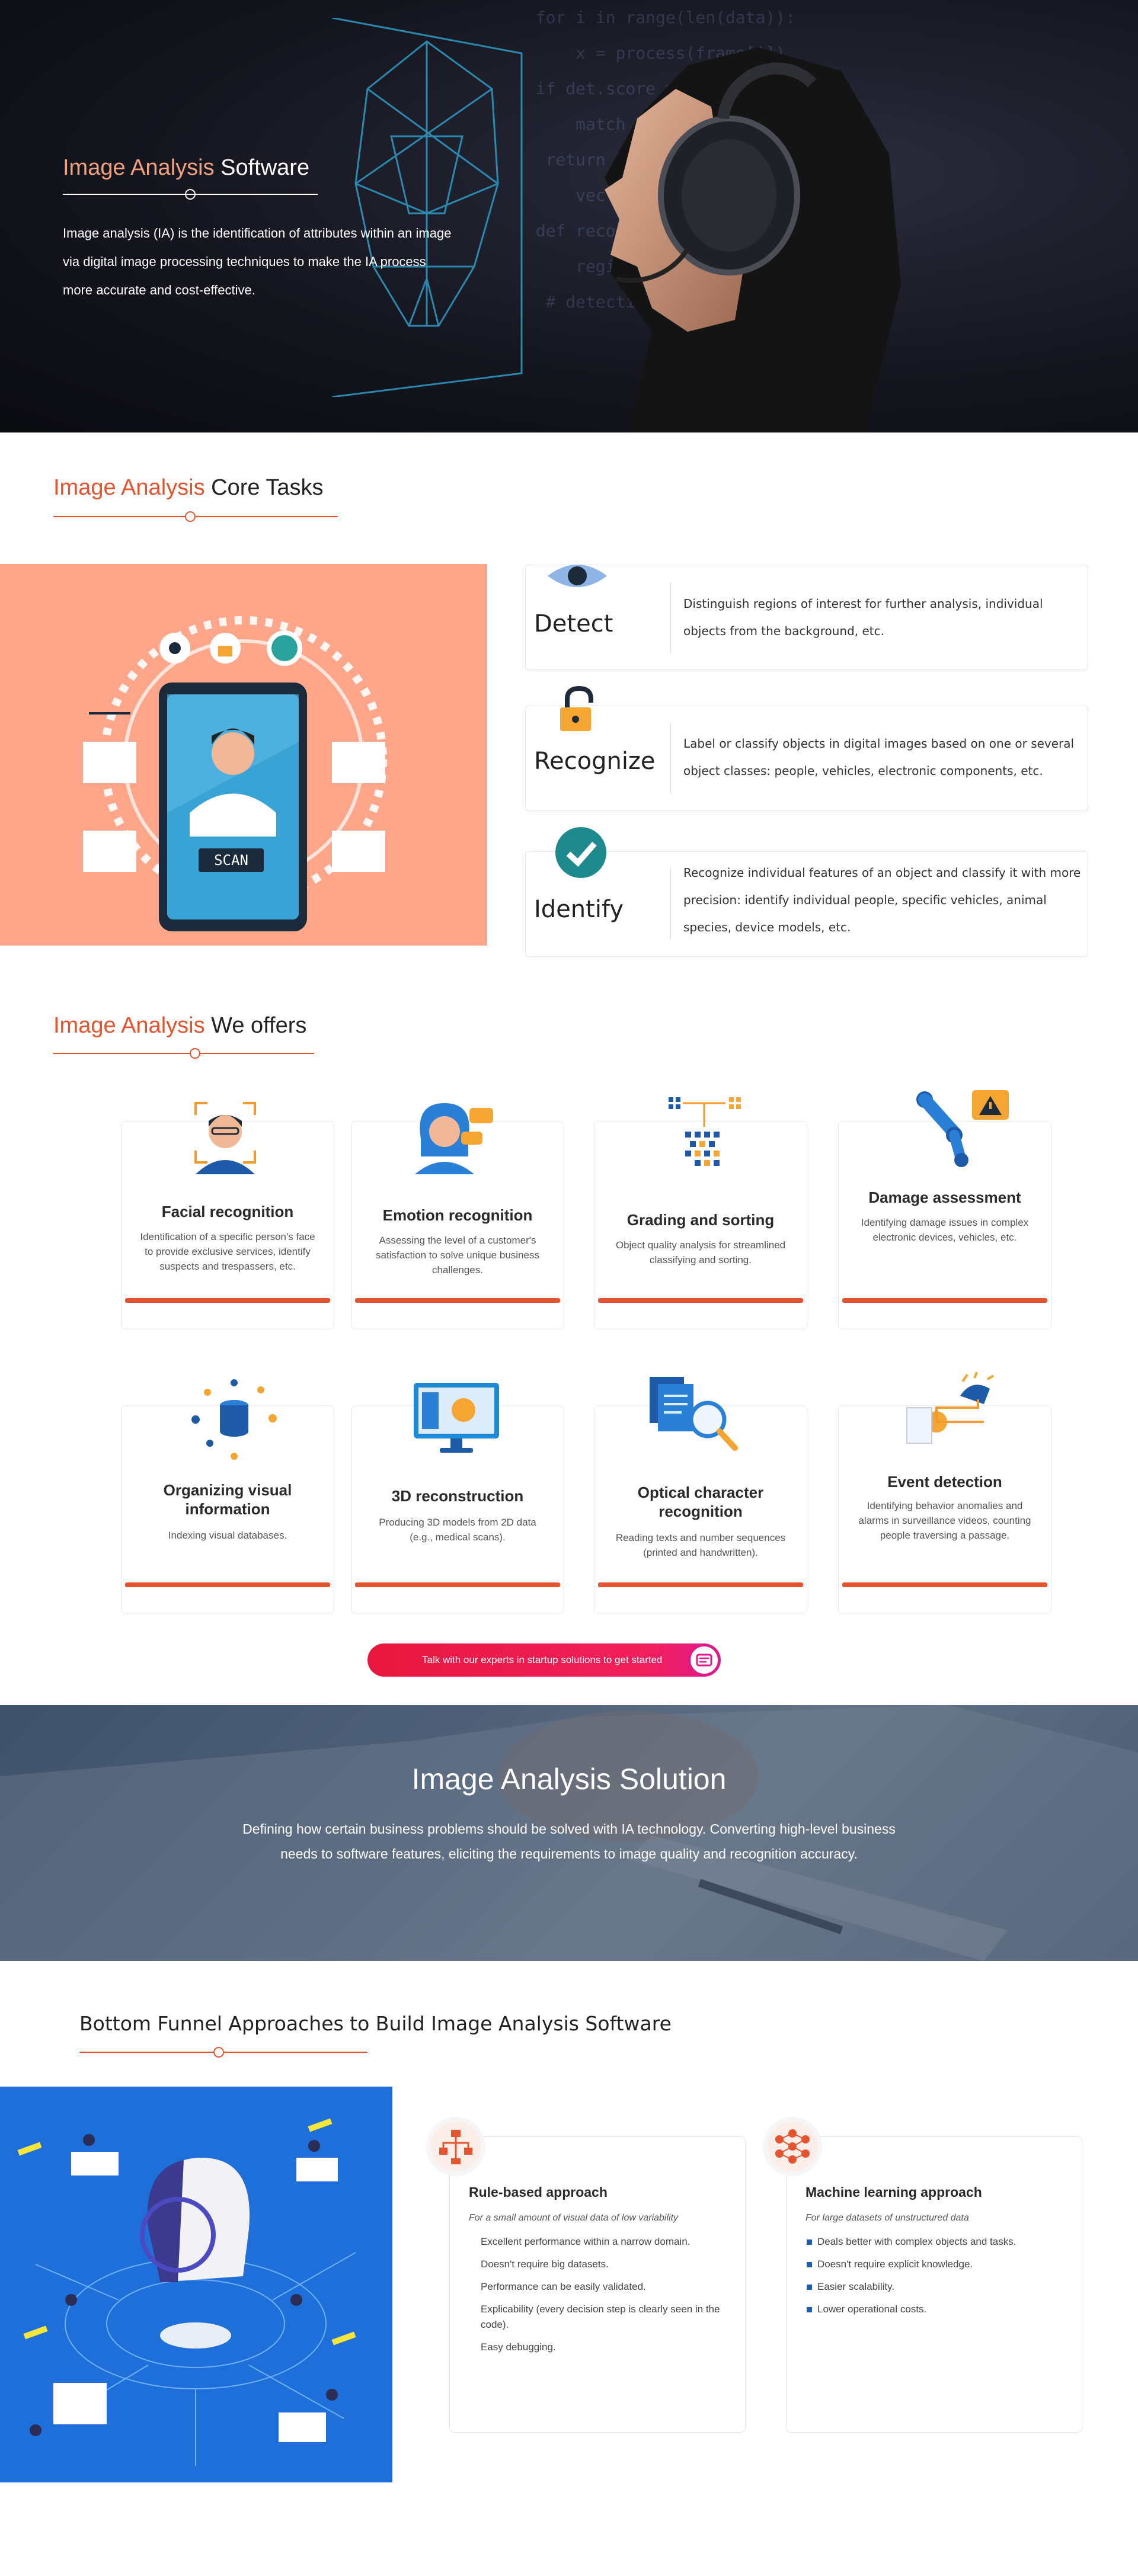  What do you see at coordinates (183, 1053) in the screenshot?
I see `offers-divider` at bounding box center [183, 1053].